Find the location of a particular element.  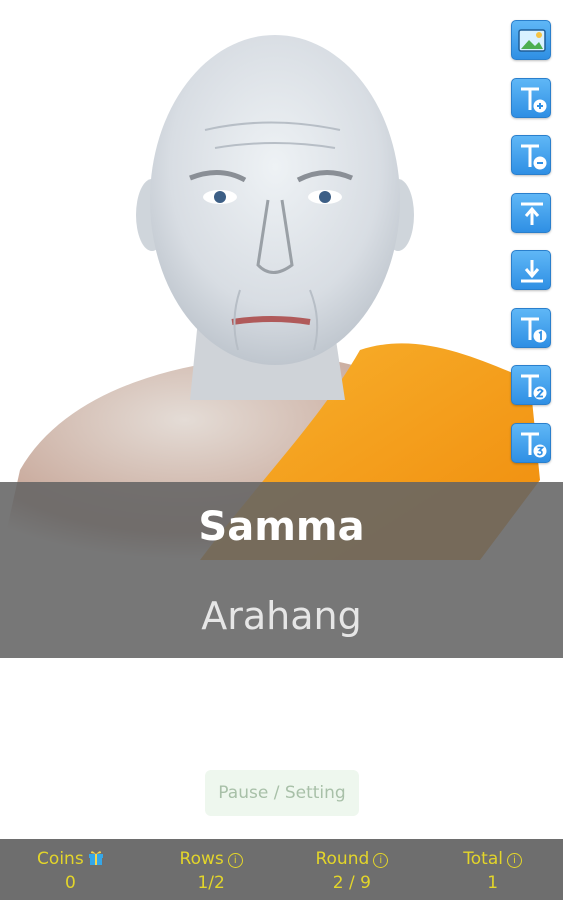

text-increase-icon is located at coordinates (531, 97).